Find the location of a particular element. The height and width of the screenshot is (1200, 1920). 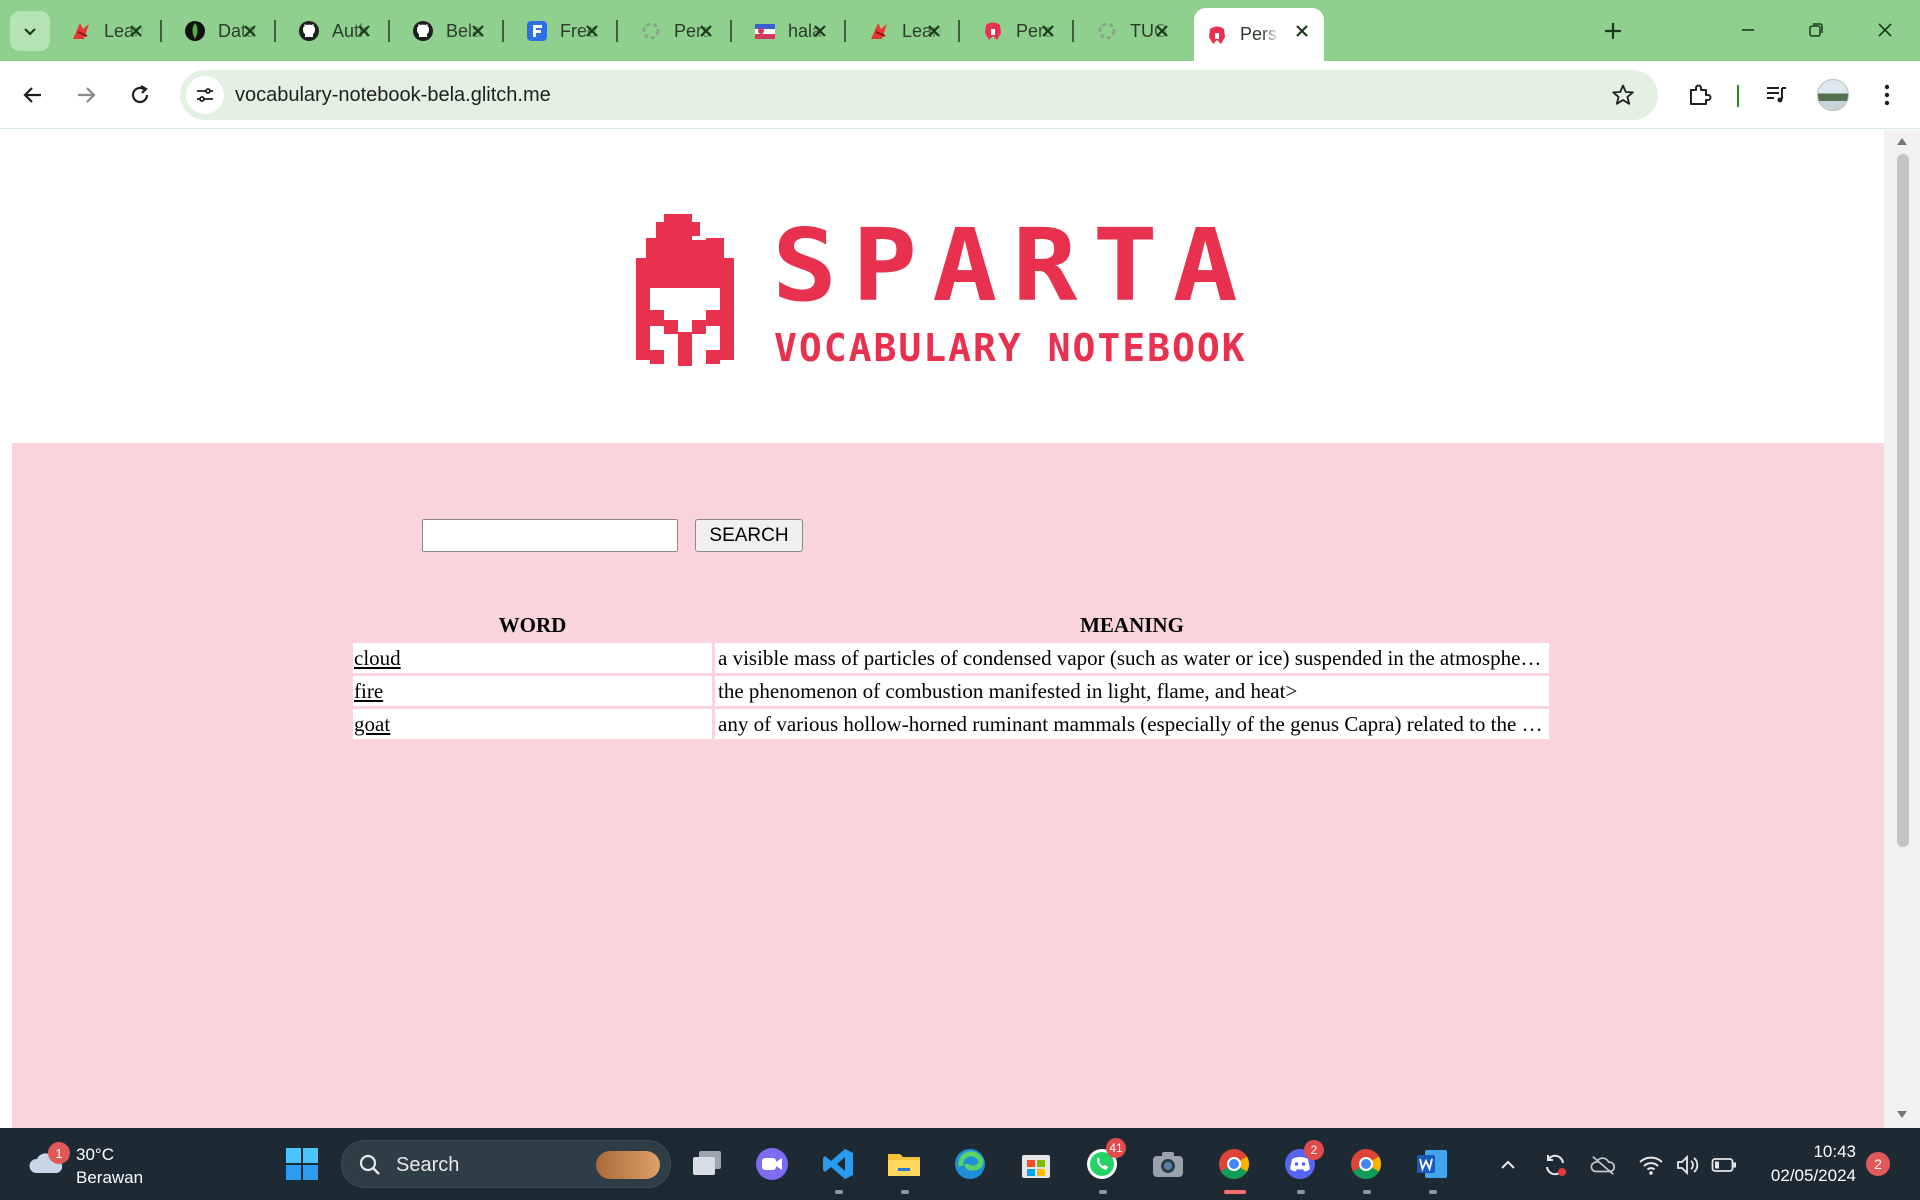

tab: Data is located at coordinates (222, 31).